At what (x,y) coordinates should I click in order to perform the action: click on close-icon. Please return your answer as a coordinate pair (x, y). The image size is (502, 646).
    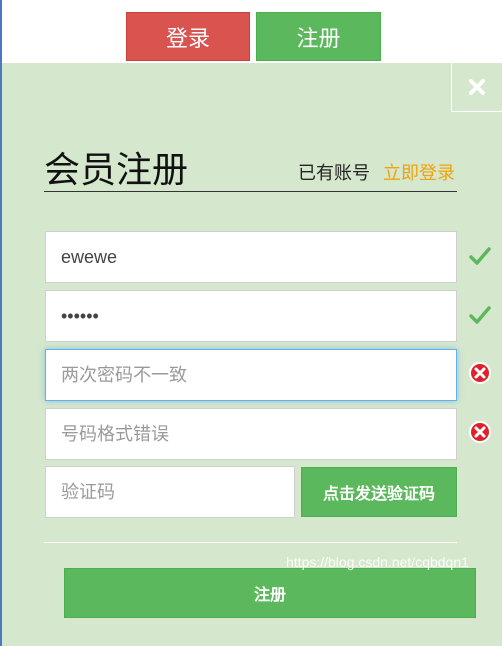
    Looking at the image, I should click on (477, 87).